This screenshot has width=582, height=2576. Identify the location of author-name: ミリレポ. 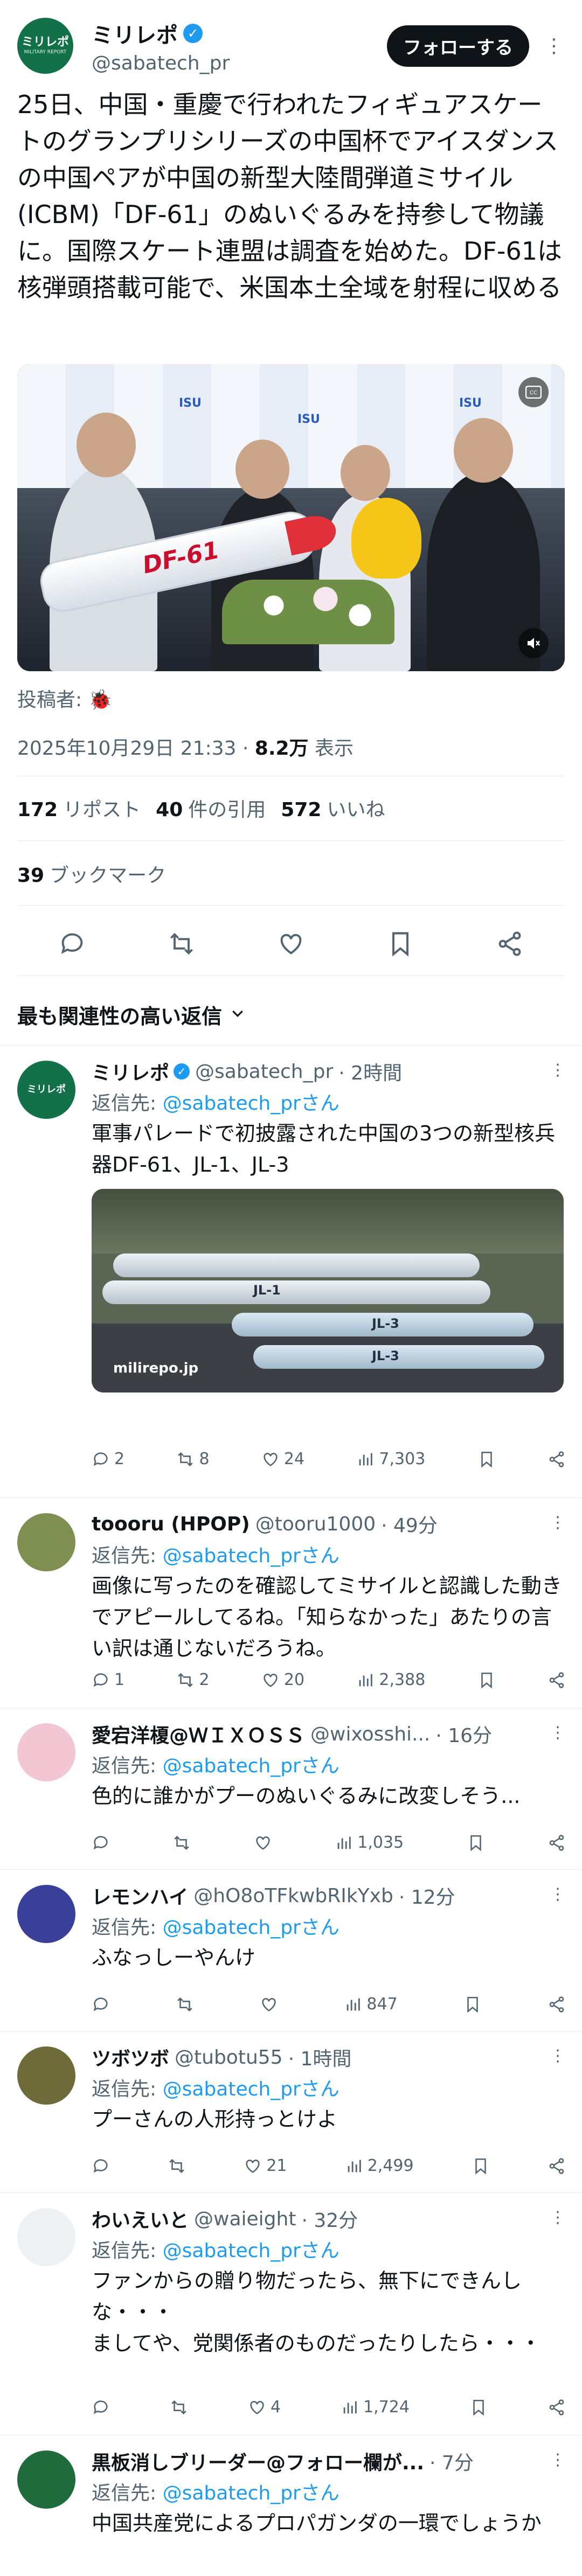
(135, 34).